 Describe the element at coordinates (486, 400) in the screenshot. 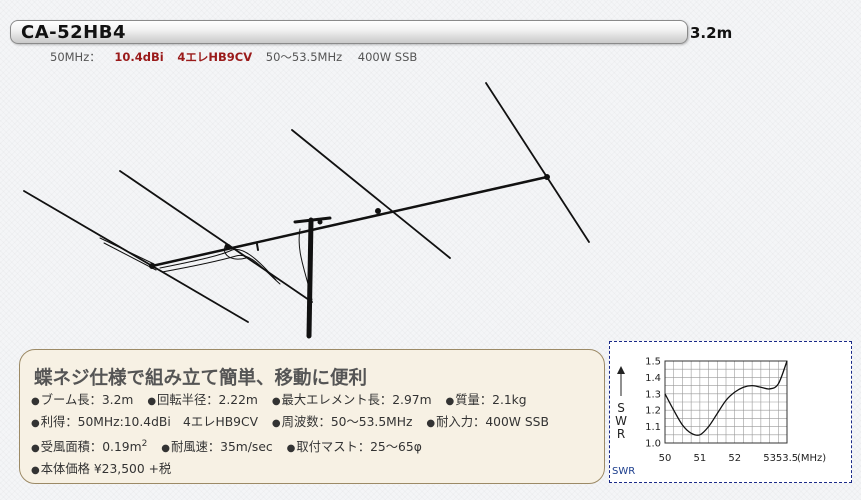

I see `spec-item: ●質量：2.1kg` at that location.